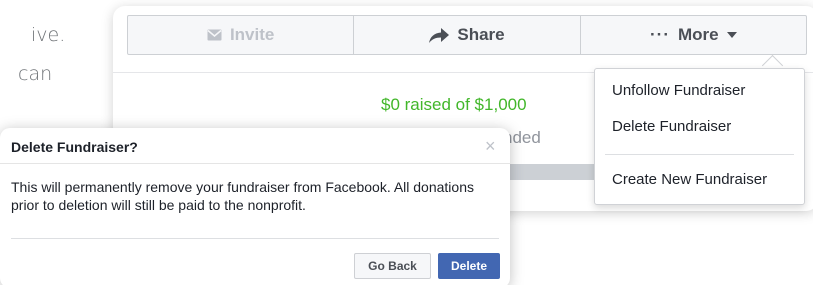 This screenshot has width=813, height=285. I want to click on dialog-footer-divider, so click(255, 238).